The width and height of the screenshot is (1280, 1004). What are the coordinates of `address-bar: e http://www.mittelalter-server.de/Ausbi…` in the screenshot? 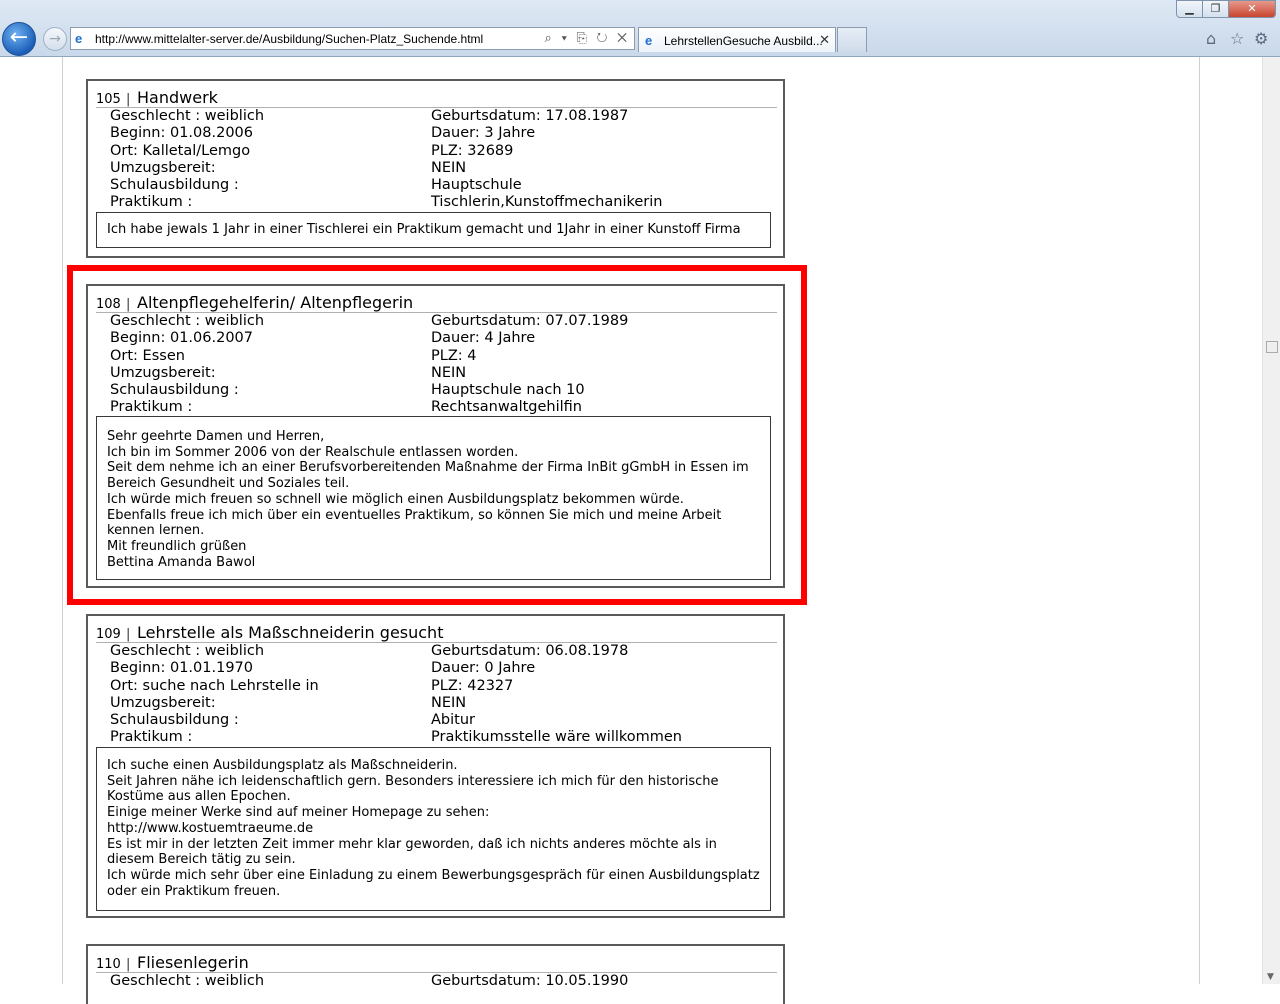 It's located at (352, 38).